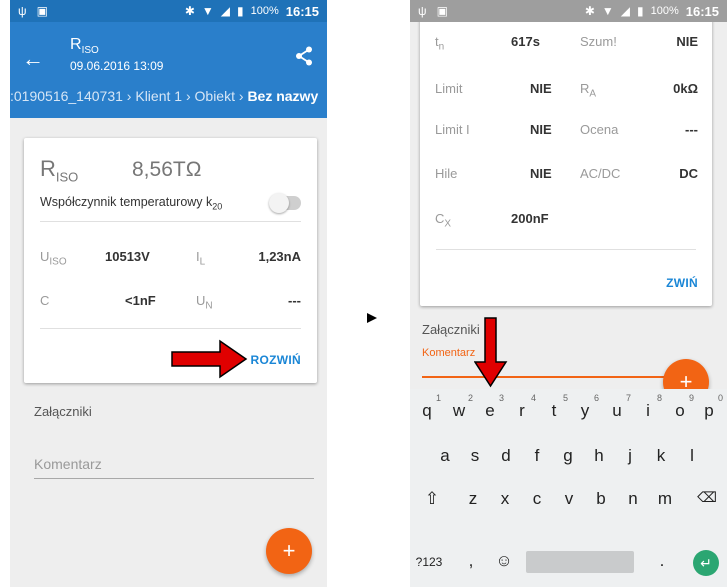 The height and width of the screenshot is (587, 727). I want to click on param-label-uiso: UISO, so click(53, 258).